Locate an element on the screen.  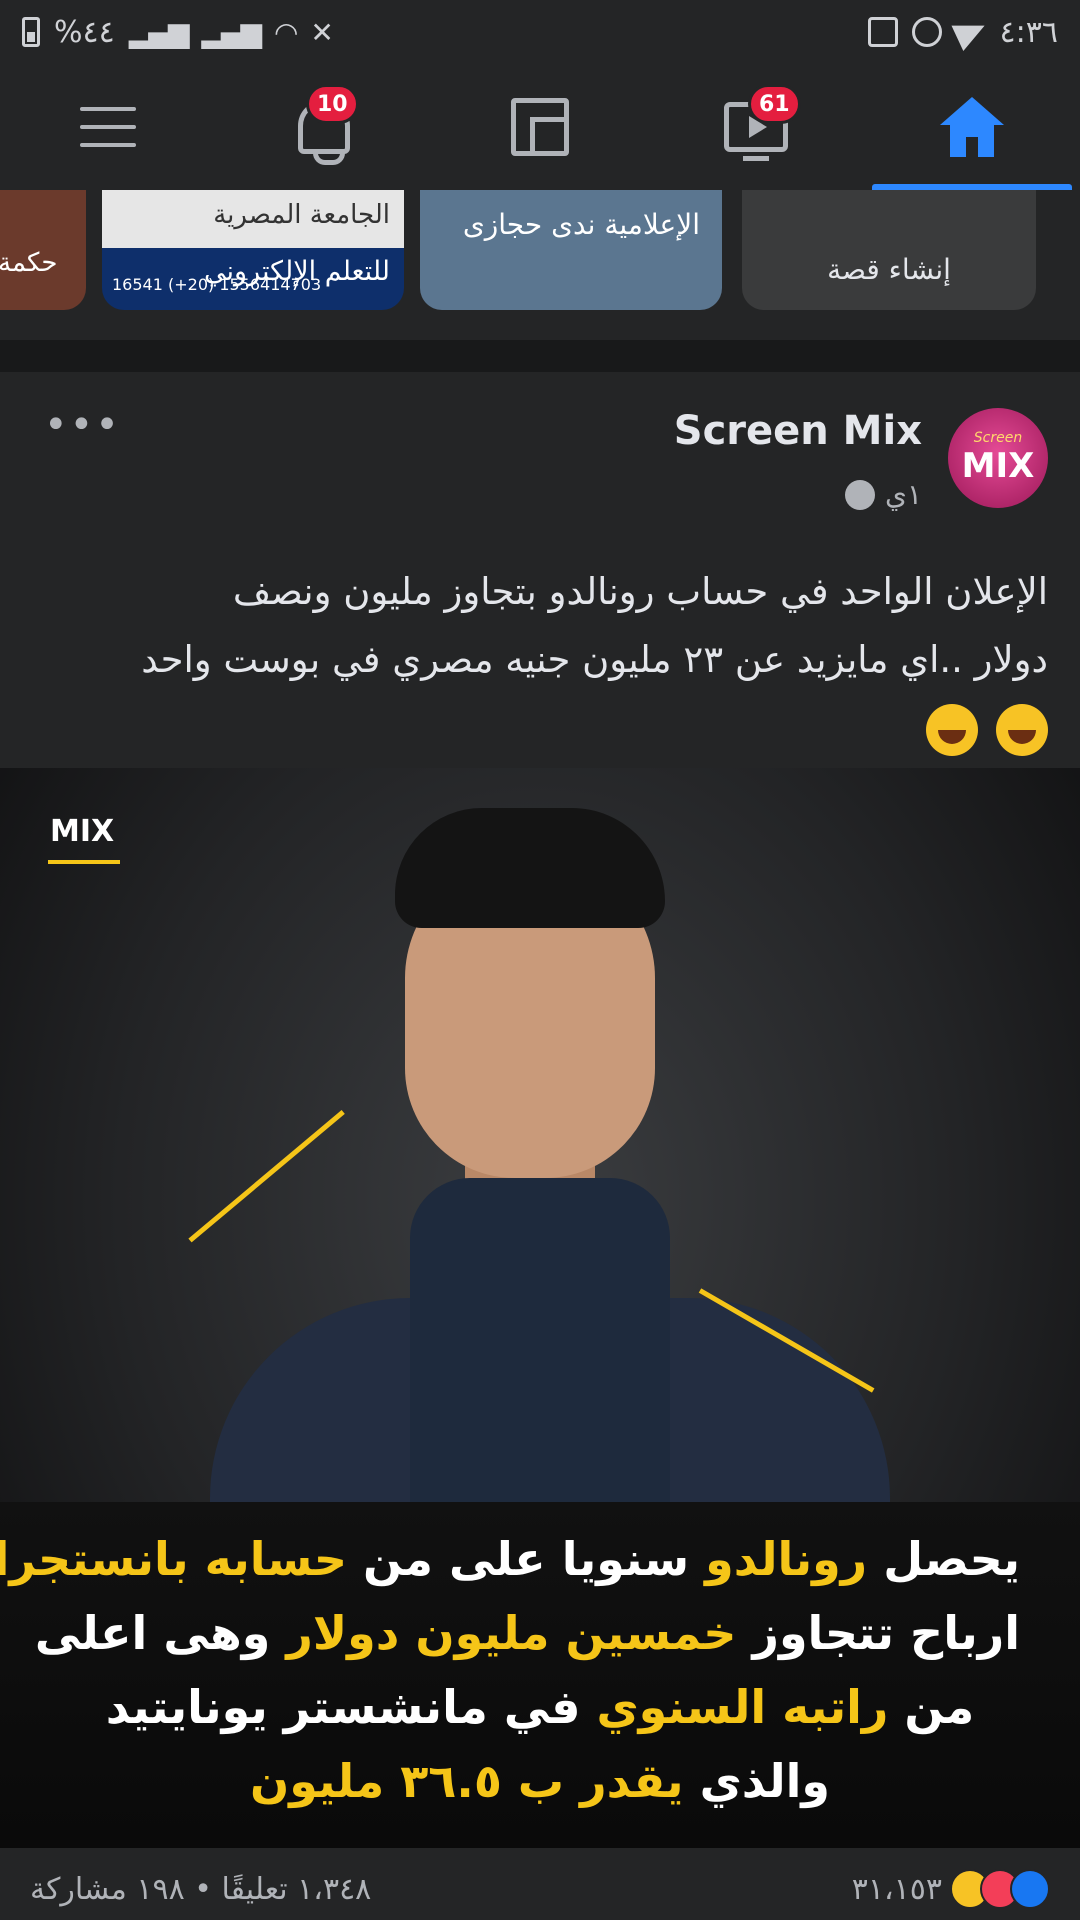
battery-icon is located at coordinates (31, 32).